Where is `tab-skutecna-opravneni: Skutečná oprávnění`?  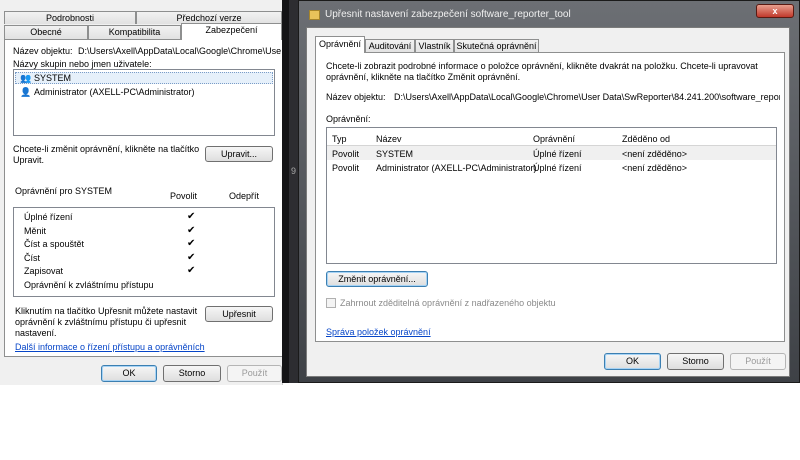 tab-skutecna-opravneni: Skutečná oprávnění is located at coordinates (496, 46).